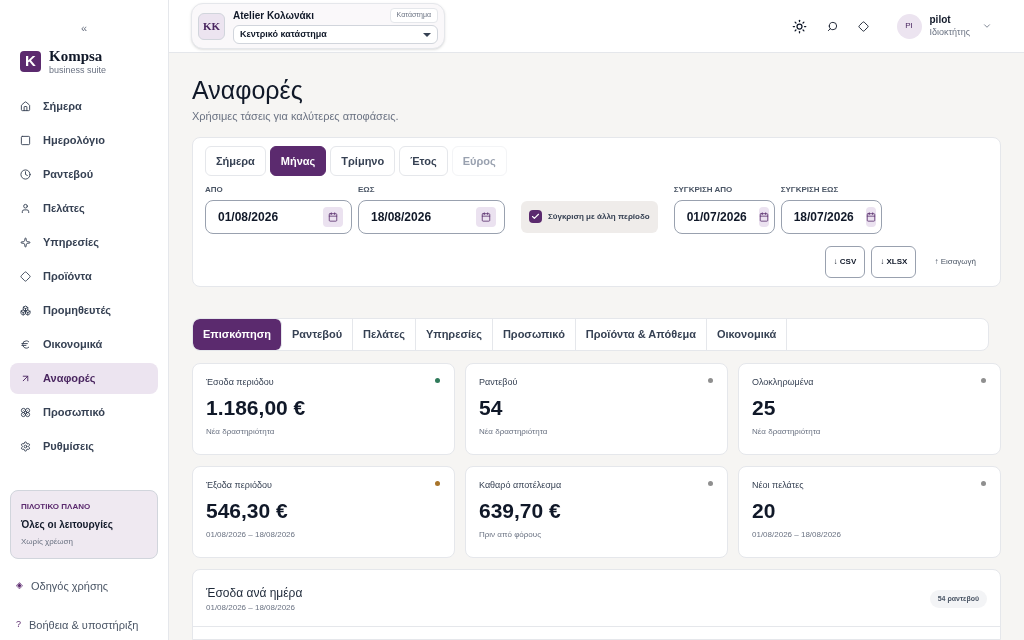  Describe the element at coordinates (283, 34) in the screenshot. I see `branch-value: Κεντρικό κατάστημα` at that location.